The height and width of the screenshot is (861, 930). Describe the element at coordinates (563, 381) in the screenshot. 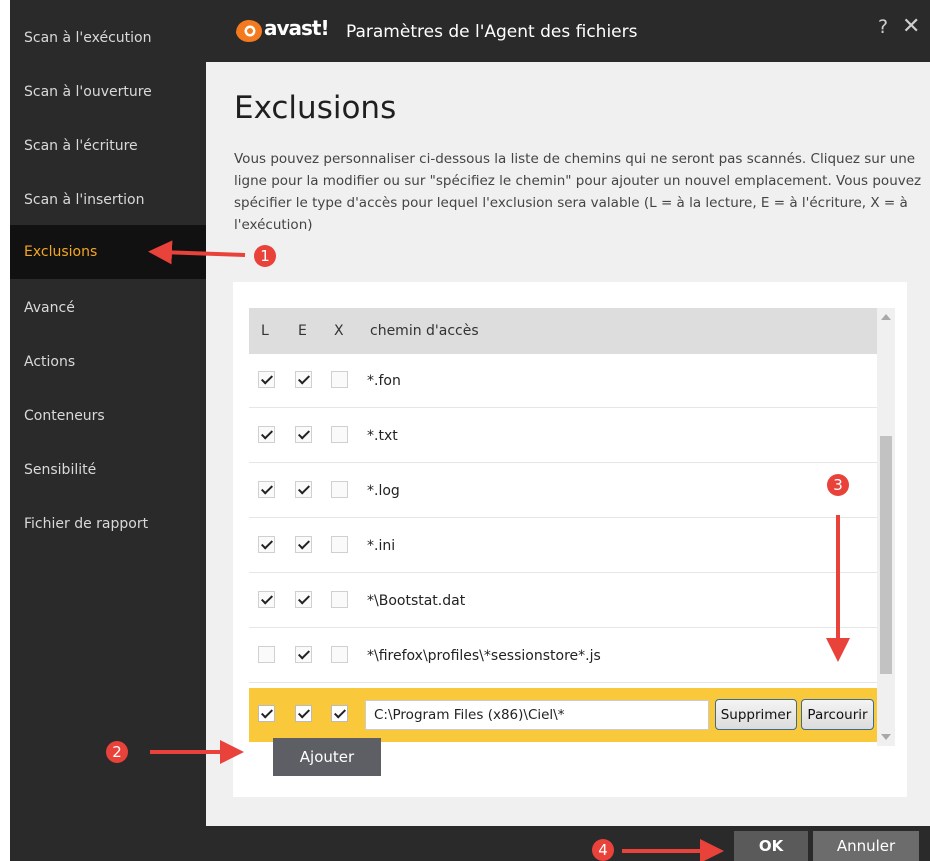

I see `table-row: *.fon` at that location.